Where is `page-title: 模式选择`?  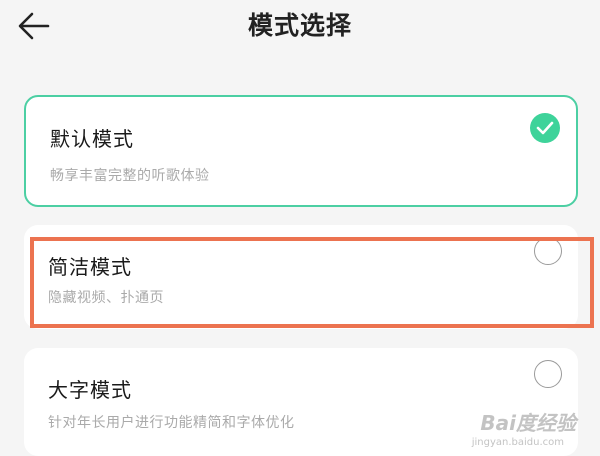
page-title: 模式选择 is located at coordinates (300, 26).